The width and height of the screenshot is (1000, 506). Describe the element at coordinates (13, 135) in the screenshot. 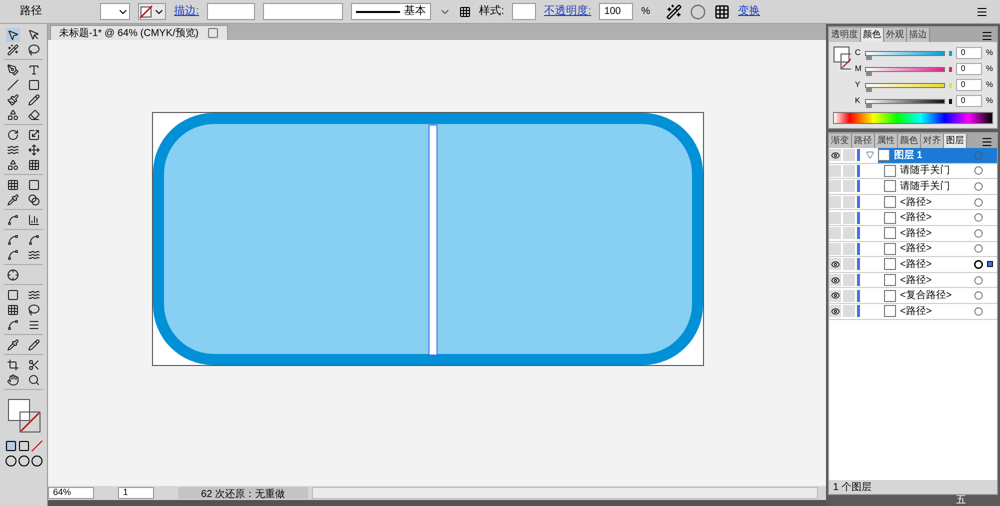

I see `rotate-tool-icon` at that location.